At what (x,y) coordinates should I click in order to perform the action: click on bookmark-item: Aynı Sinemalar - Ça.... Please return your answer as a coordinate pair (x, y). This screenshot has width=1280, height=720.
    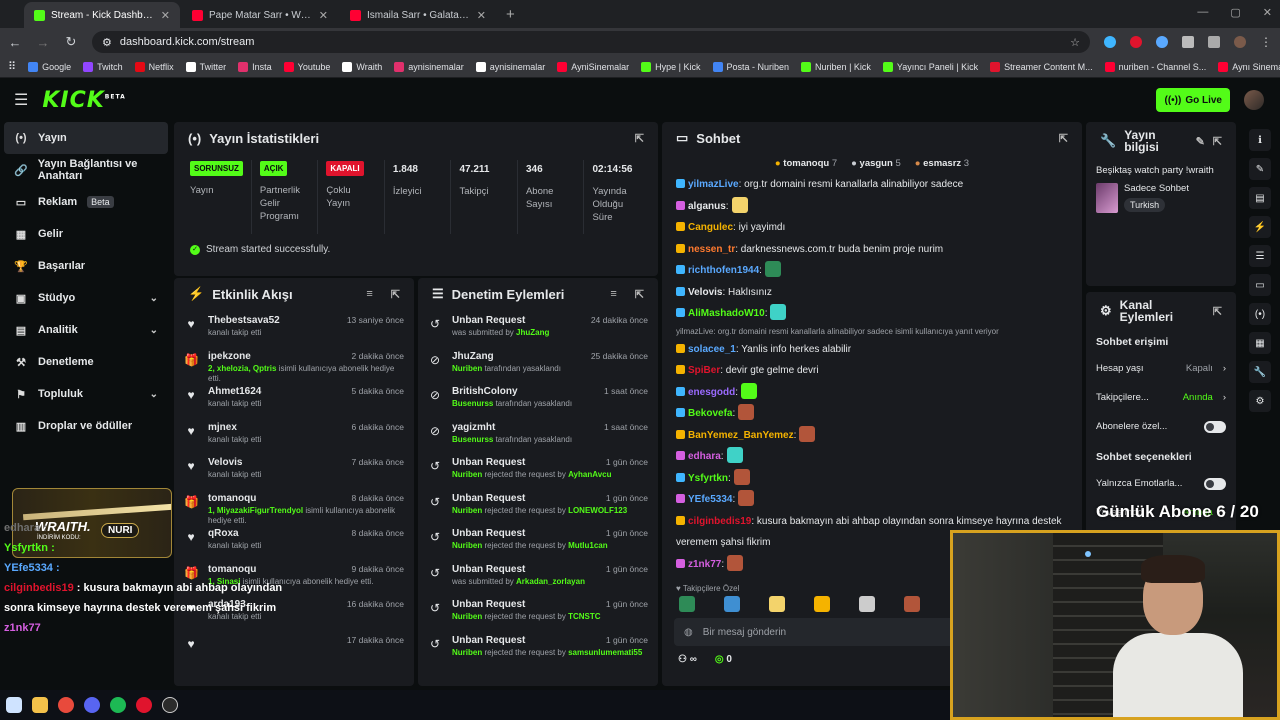
    Looking at the image, I should click on (1249, 66).